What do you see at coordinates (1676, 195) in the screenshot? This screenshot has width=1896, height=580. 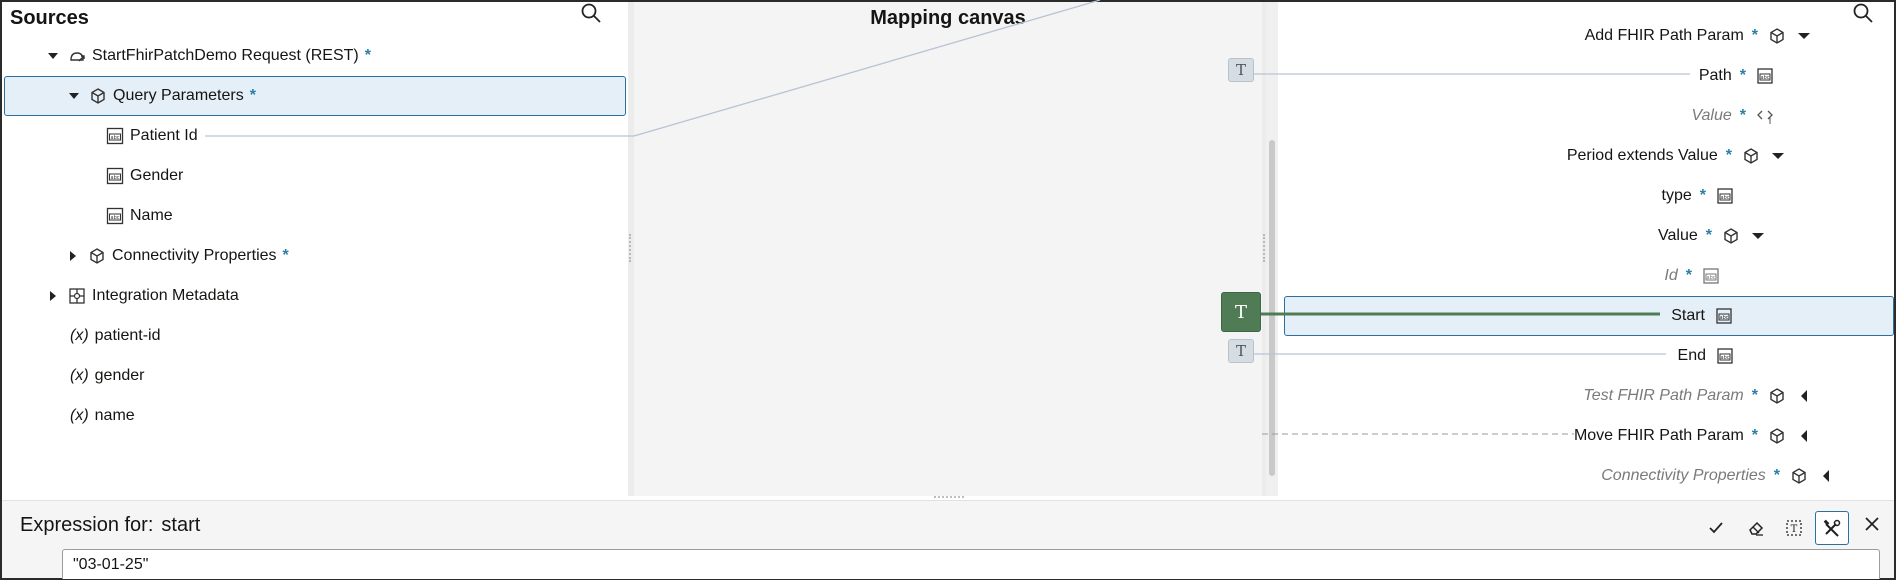 I see `target-node-label: type` at bounding box center [1676, 195].